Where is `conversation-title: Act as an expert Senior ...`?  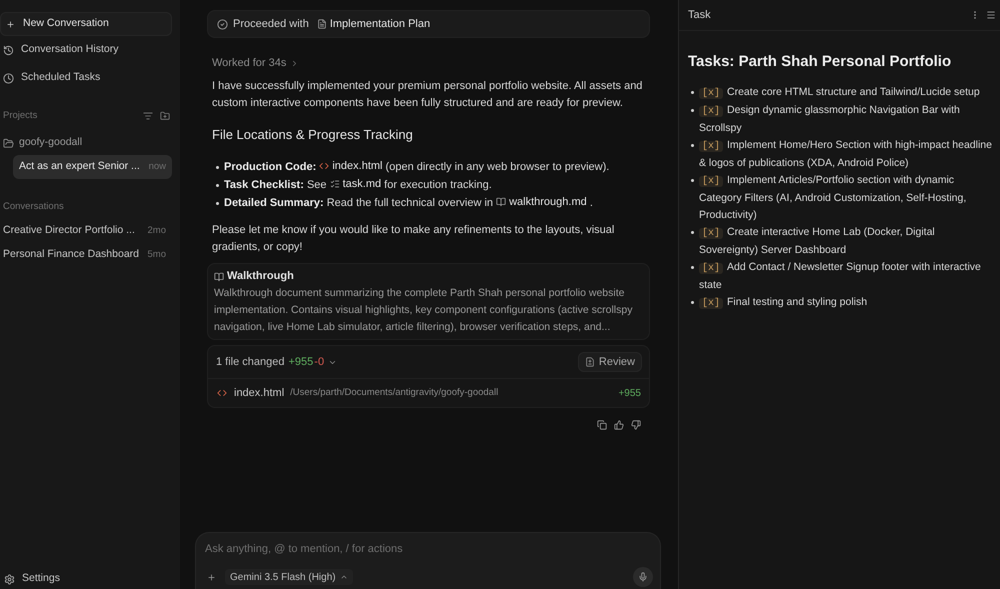 conversation-title: Act as an expert Senior ... is located at coordinates (79, 166).